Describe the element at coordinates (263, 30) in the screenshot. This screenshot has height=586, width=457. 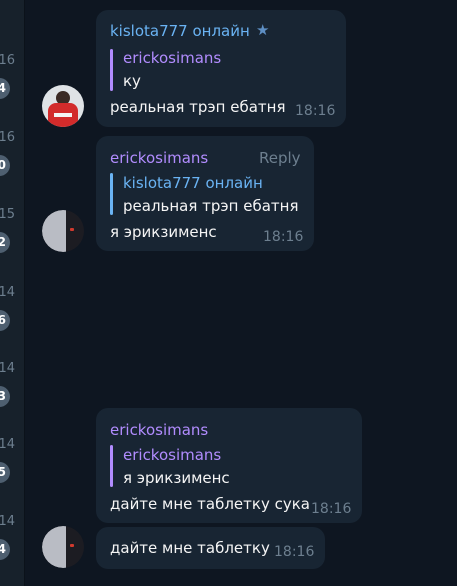
I see `star-icon: ★` at that location.